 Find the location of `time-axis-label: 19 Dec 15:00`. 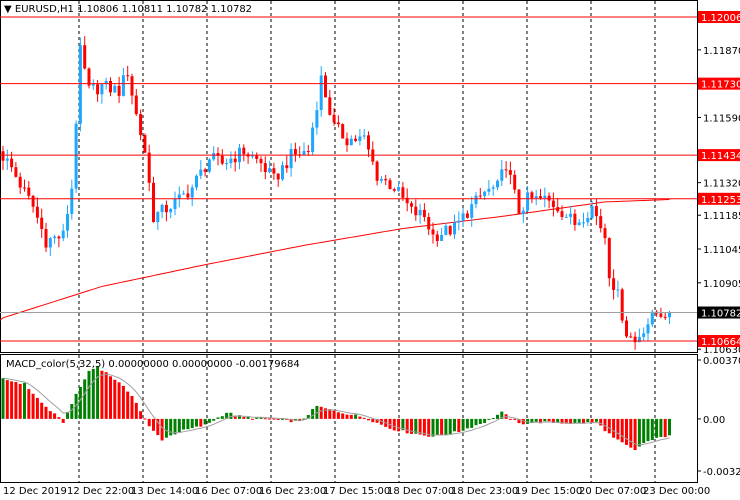

time-axis-label: 19 Dec 15:00 is located at coordinates (548, 491).